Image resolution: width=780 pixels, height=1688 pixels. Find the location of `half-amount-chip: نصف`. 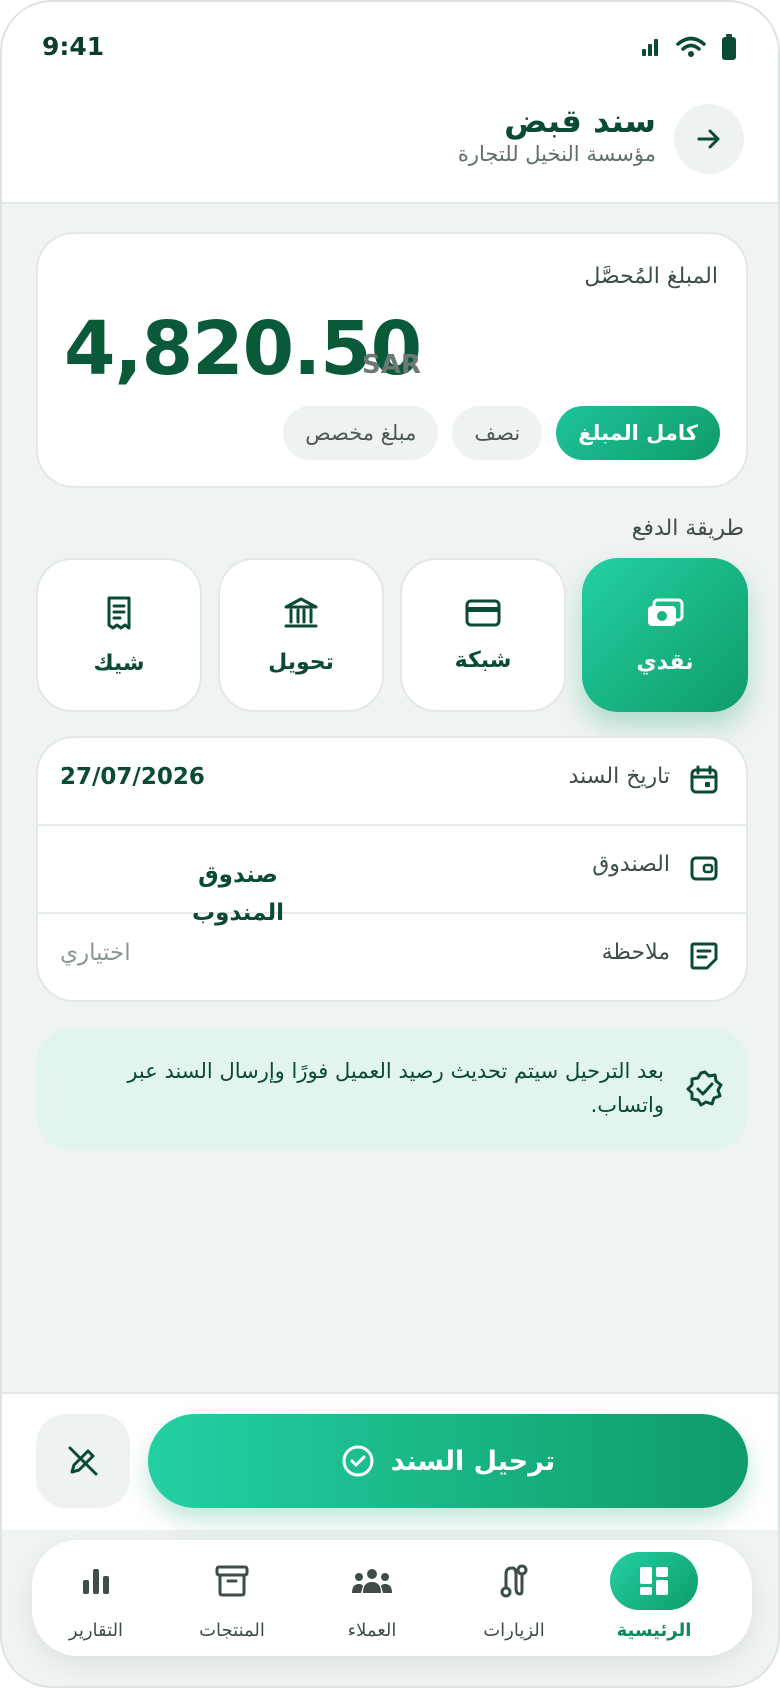

half-amount-chip: نصف is located at coordinates (497, 433).